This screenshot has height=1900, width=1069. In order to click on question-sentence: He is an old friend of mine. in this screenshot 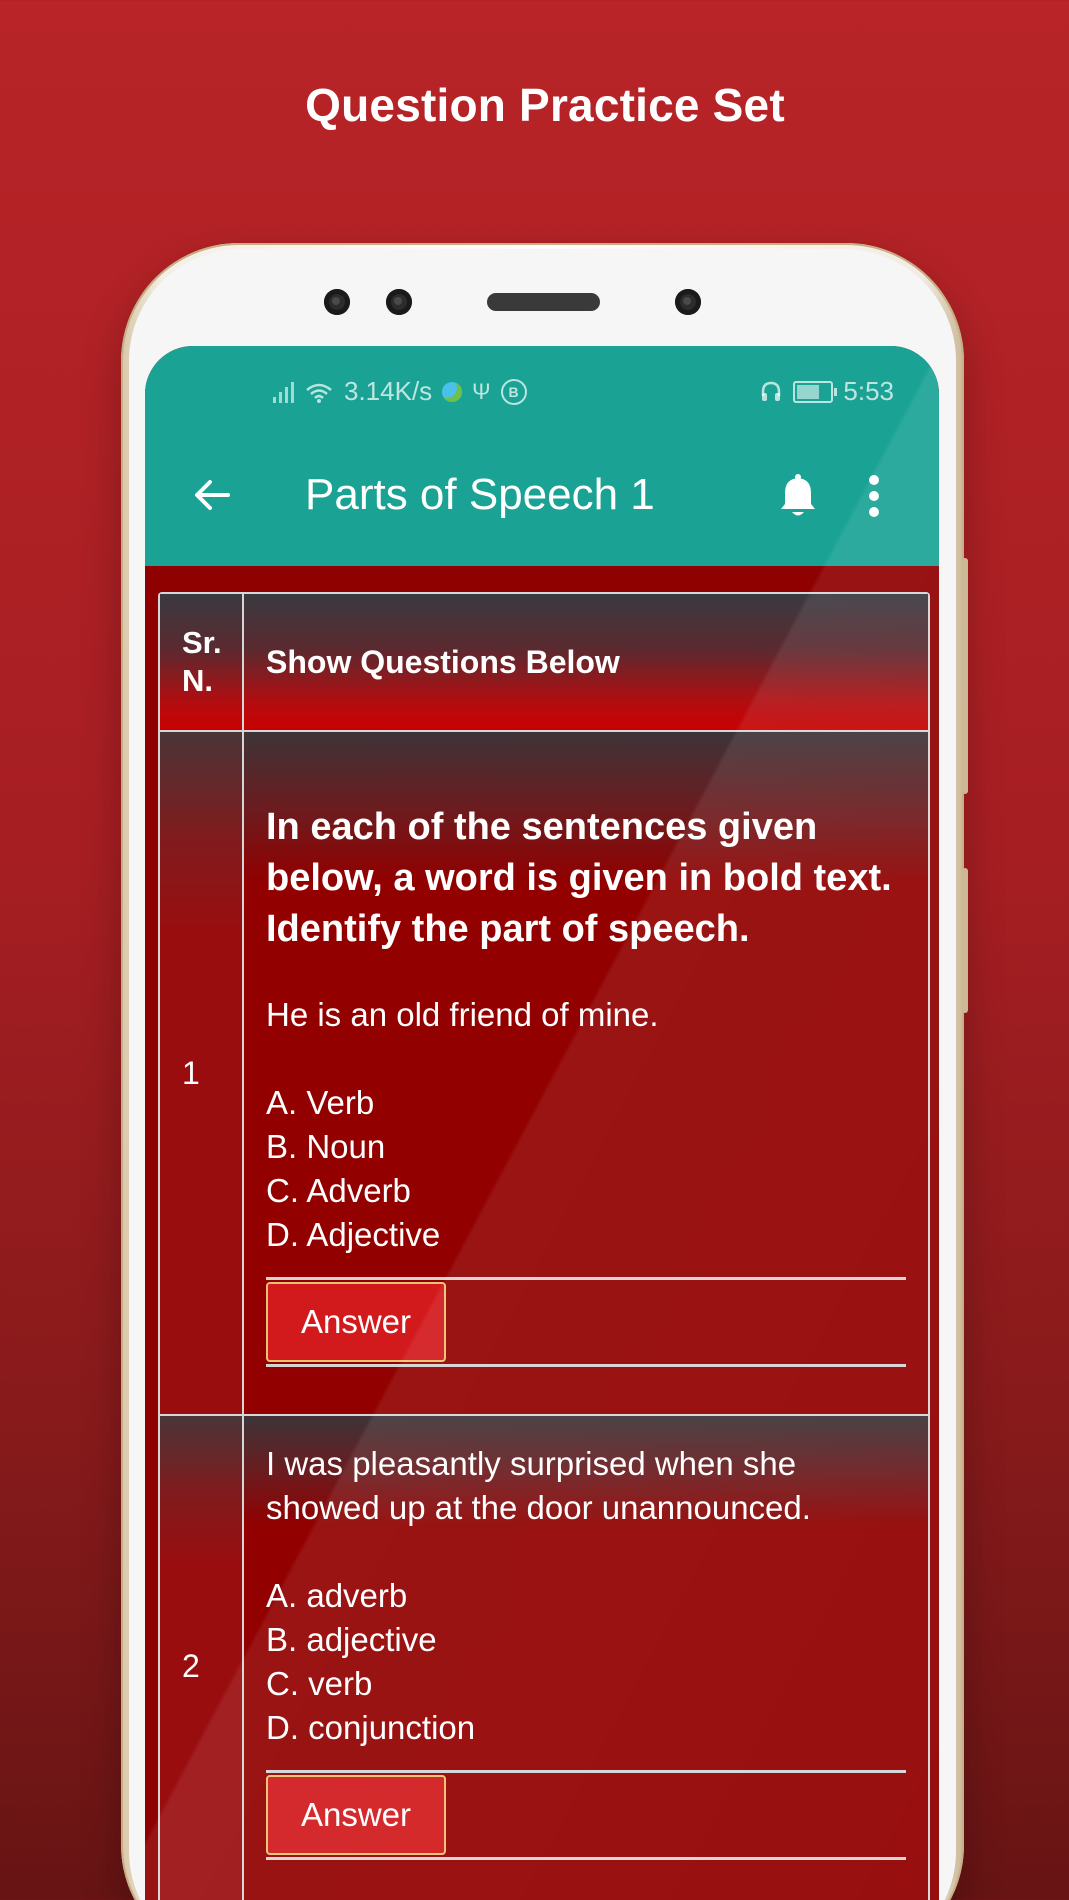, I will do `click(462, 1014)`.